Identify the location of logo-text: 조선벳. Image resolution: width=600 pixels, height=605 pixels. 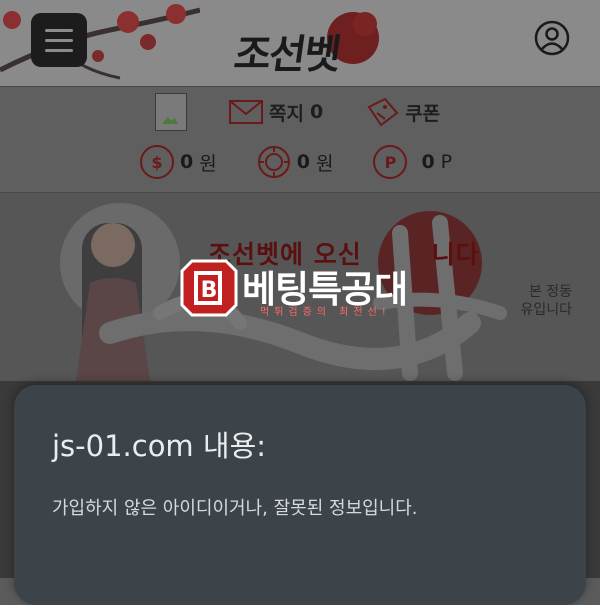
(287, 54).